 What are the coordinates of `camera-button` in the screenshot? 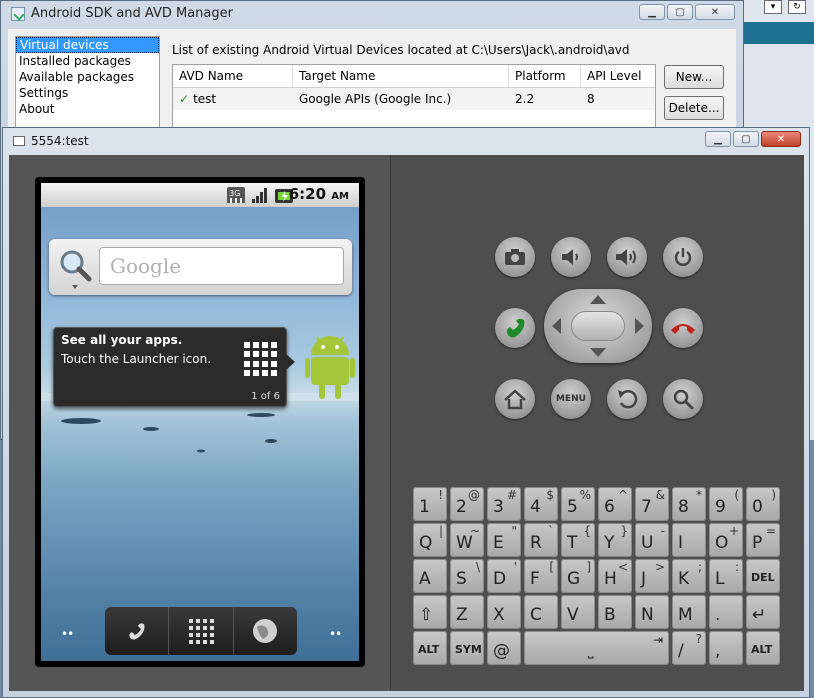 It's located at (515, 257).